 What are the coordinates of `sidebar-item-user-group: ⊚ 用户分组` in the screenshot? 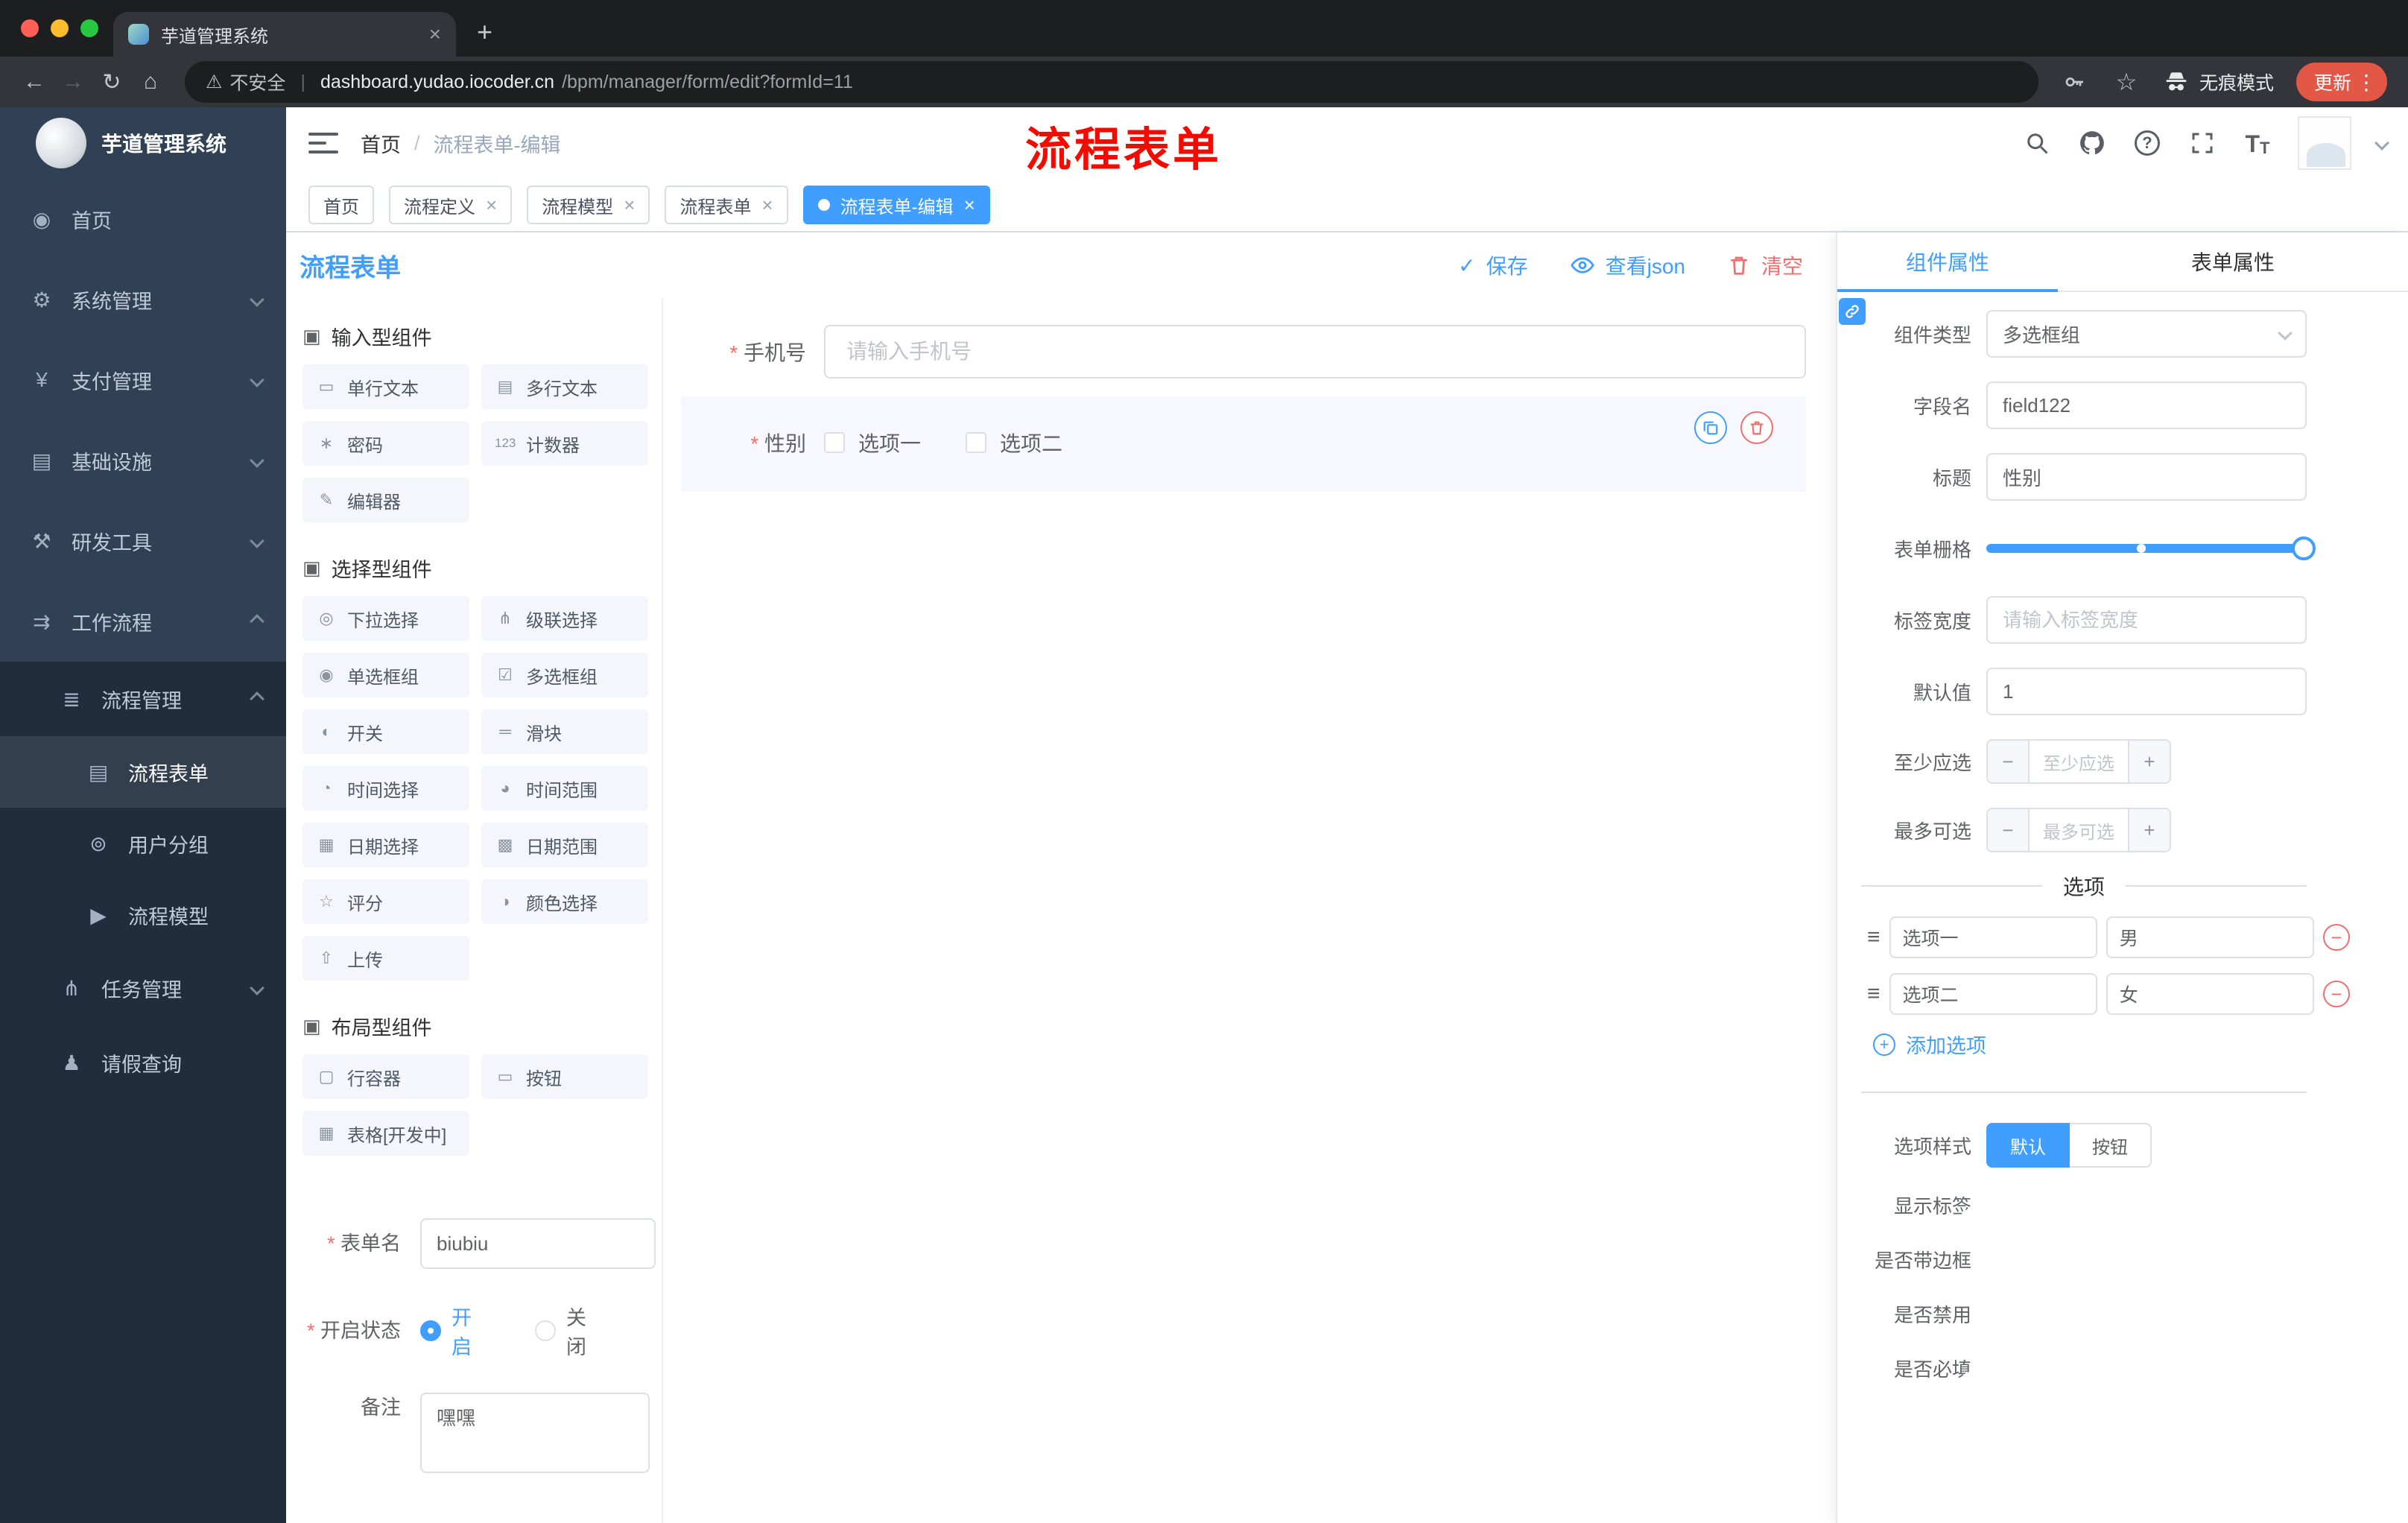 It's located at (143, 844).